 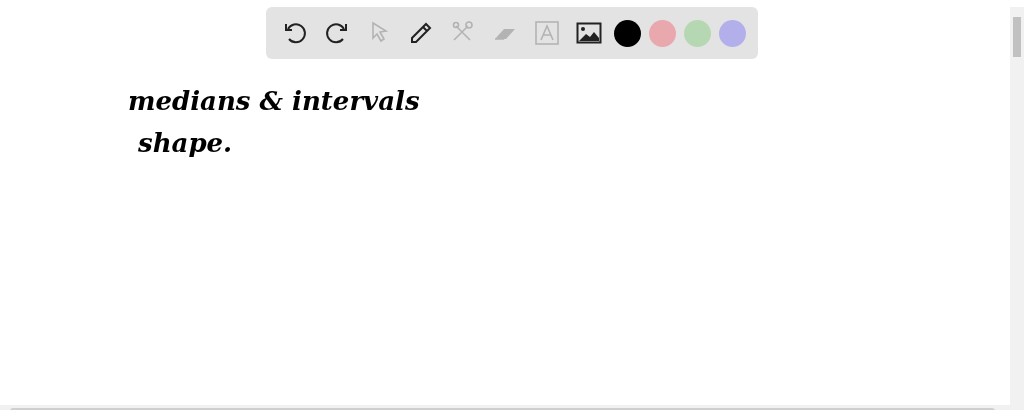 I want to click on handwritten-note: medians & intervals, so click(x=274, y=101).